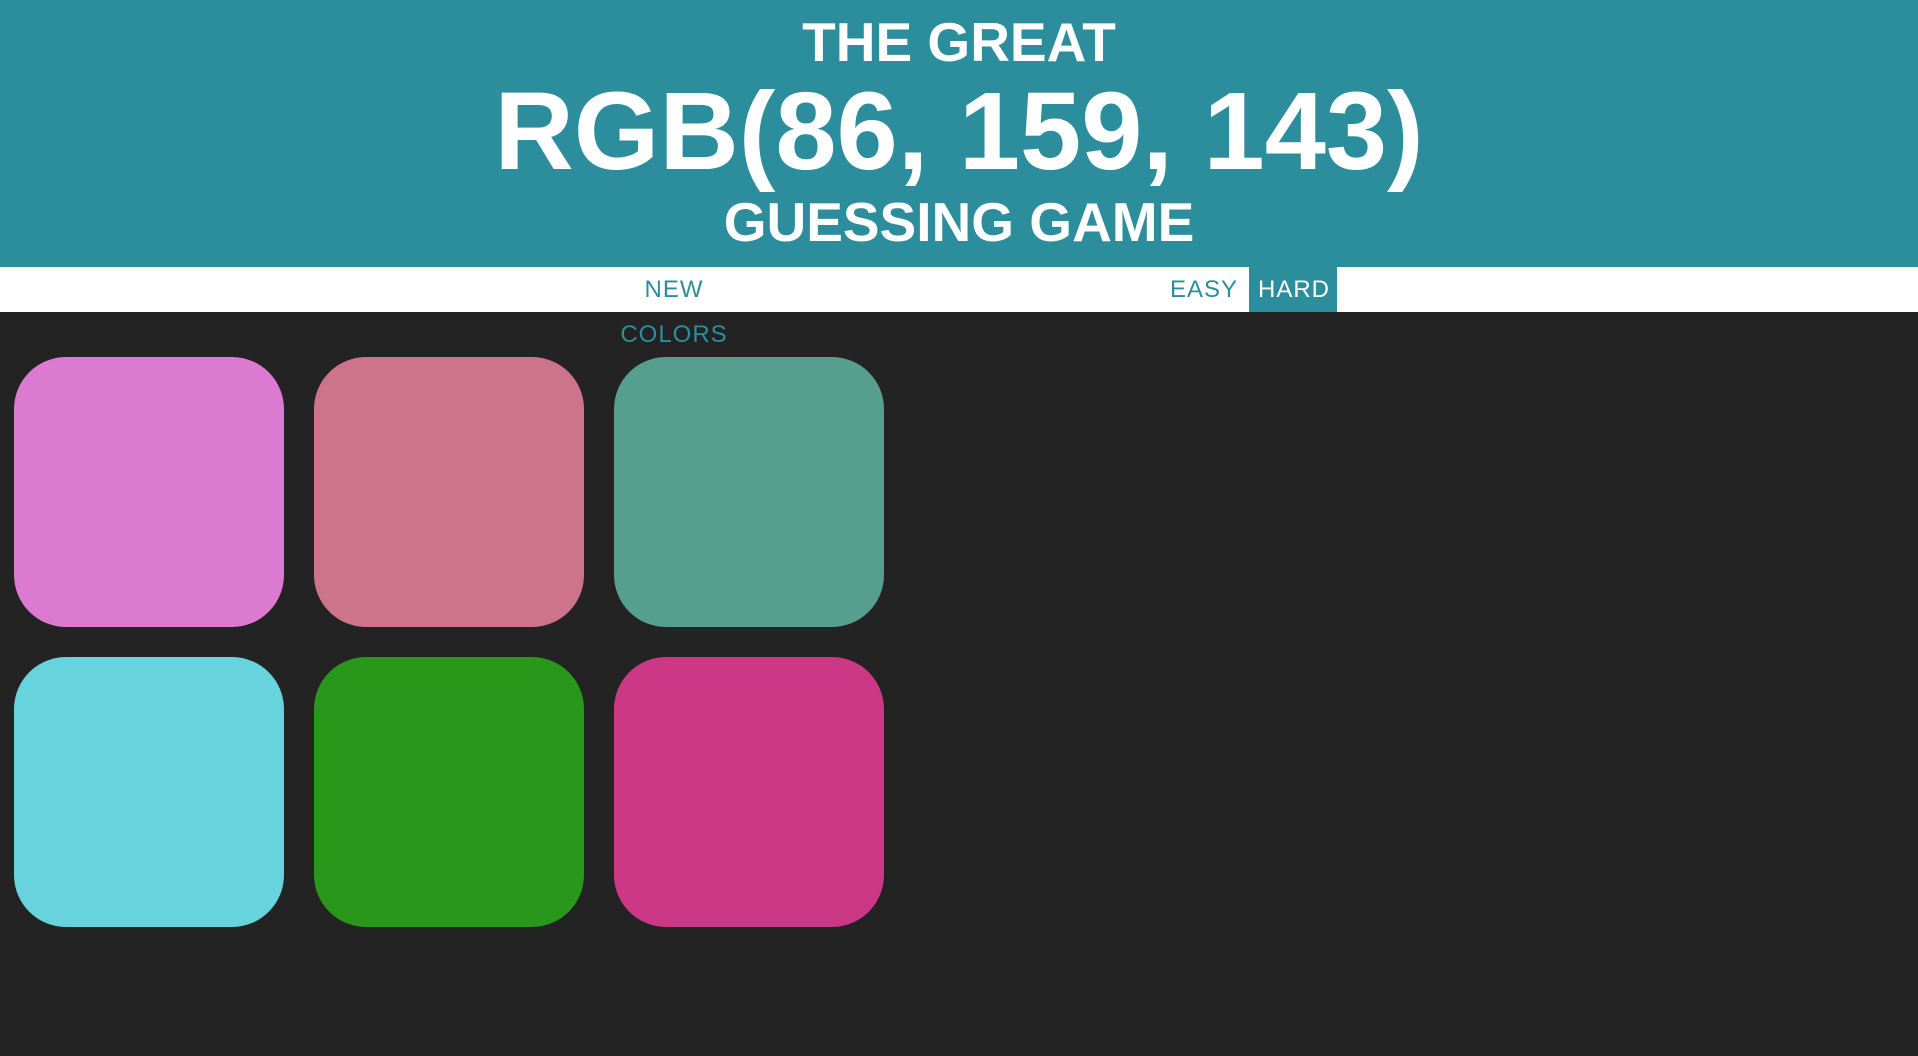  I want to click on easy-mode-button: EASY, so click(1204, 289).